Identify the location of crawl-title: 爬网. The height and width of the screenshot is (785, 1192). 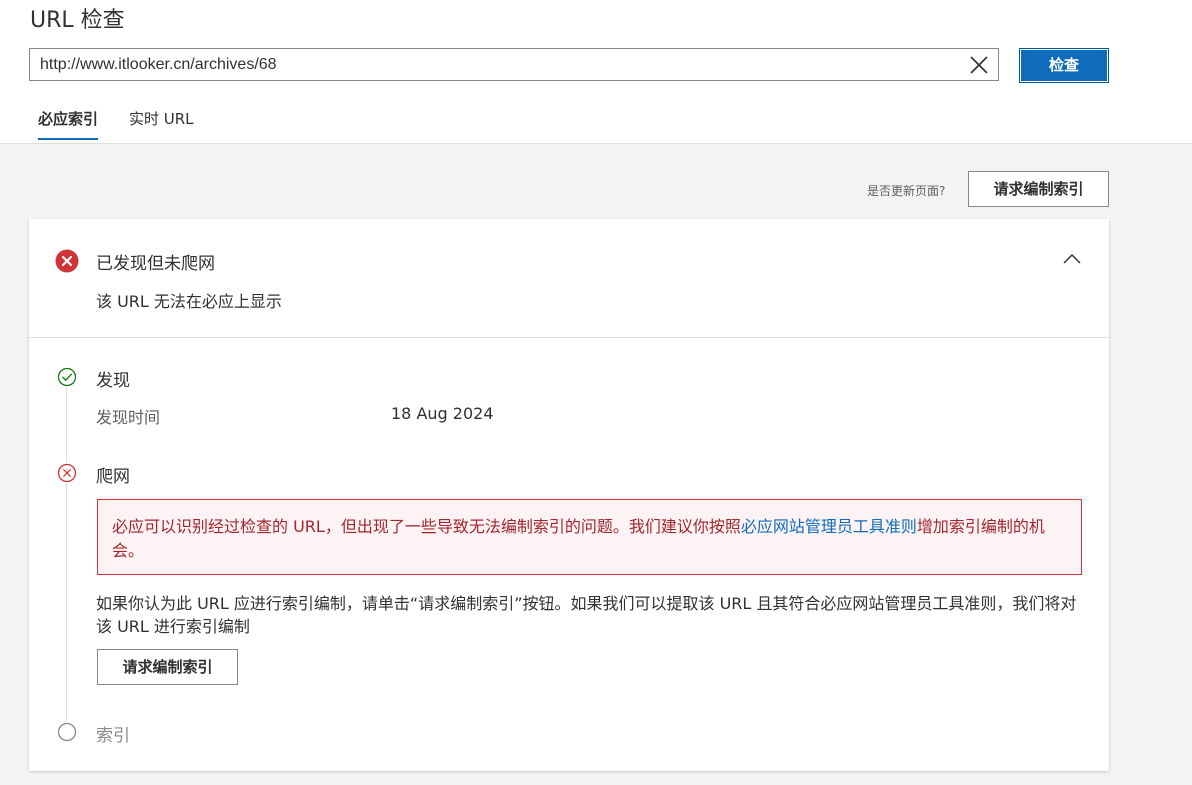
(113, 477).